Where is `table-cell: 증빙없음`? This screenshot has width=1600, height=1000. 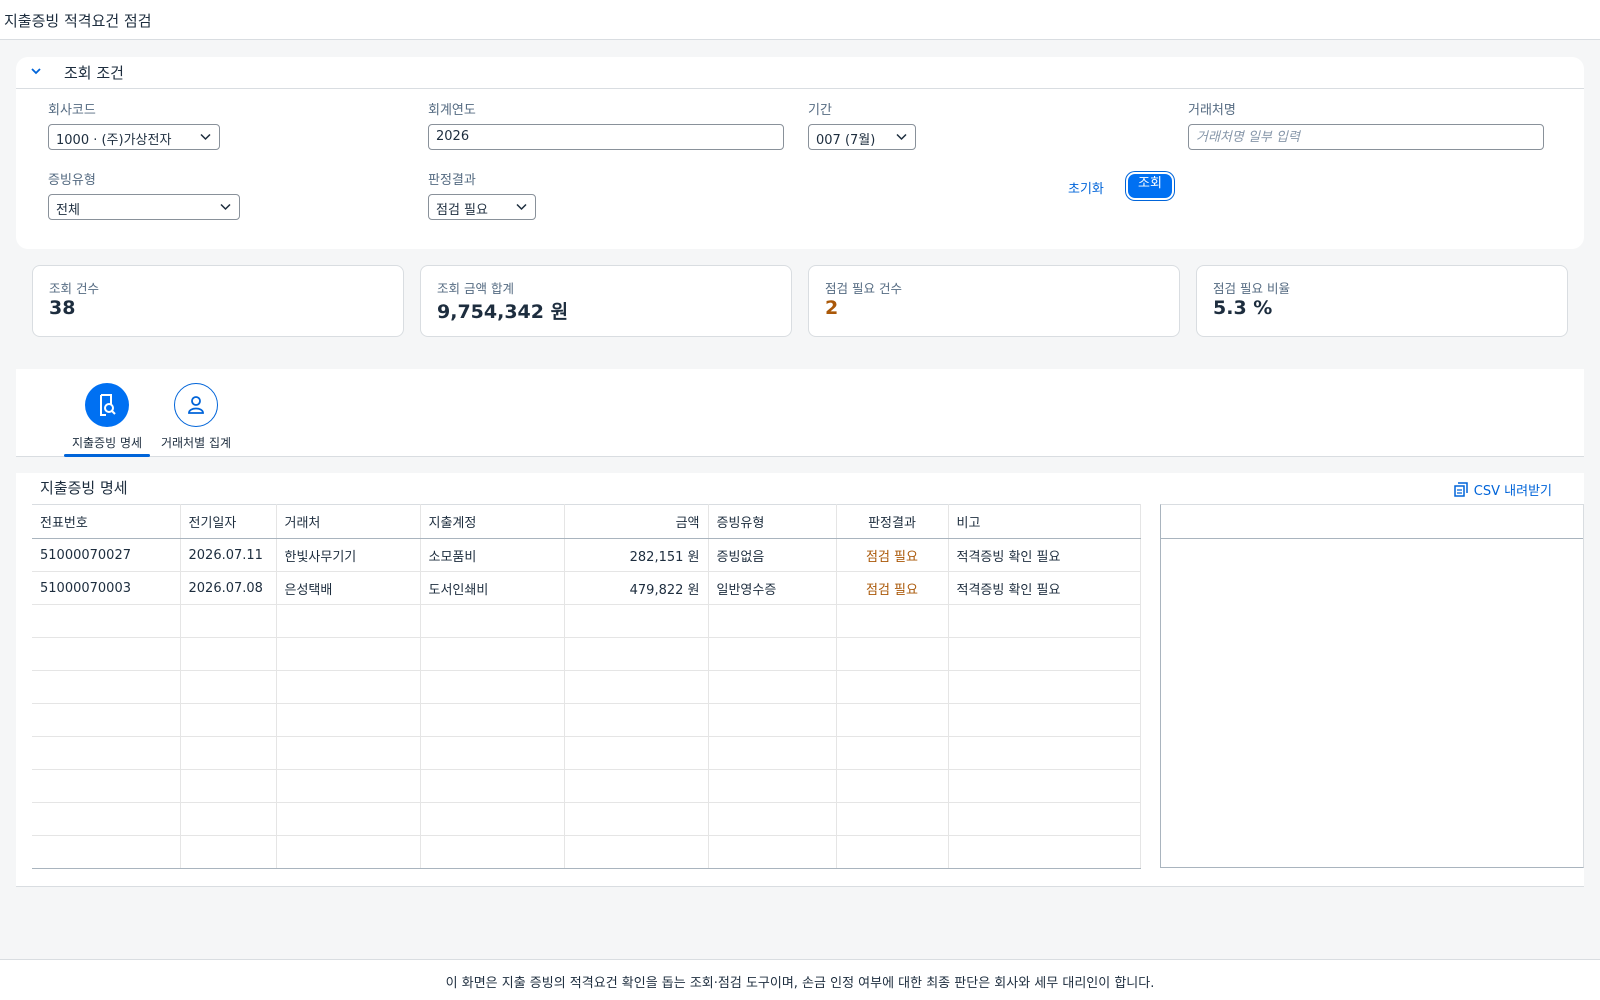
table-cell: 증빙없음 is located at coordinates (772, 555).